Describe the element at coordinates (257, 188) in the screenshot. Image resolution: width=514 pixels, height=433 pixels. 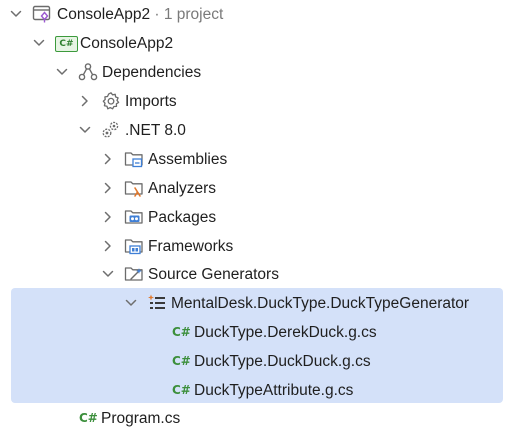
I see `tree-row-analyzers: Analyzers` at that location.